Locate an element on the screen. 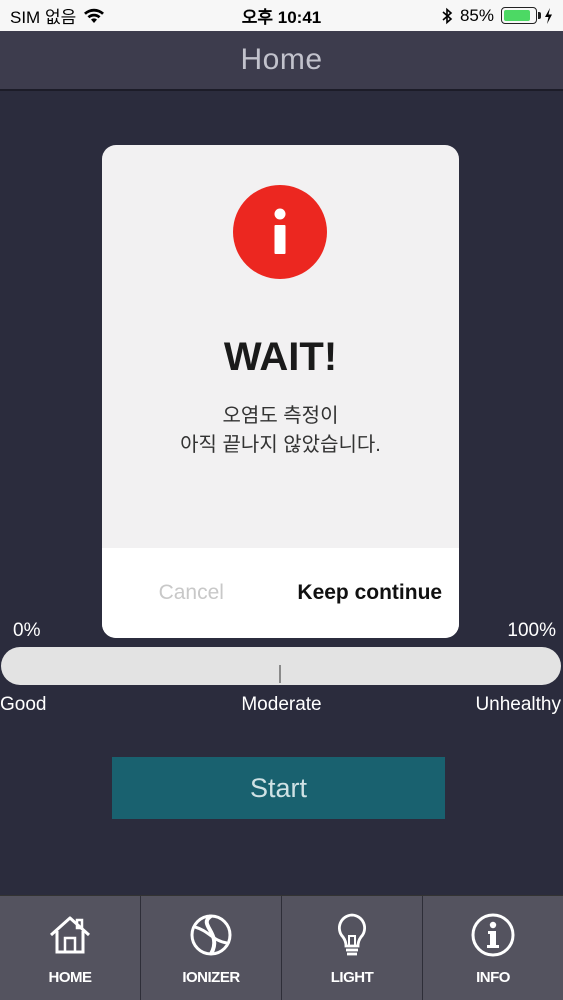  status-bar: SIM 없음 오후 10:41 85% is located at coordinates (281, 15).